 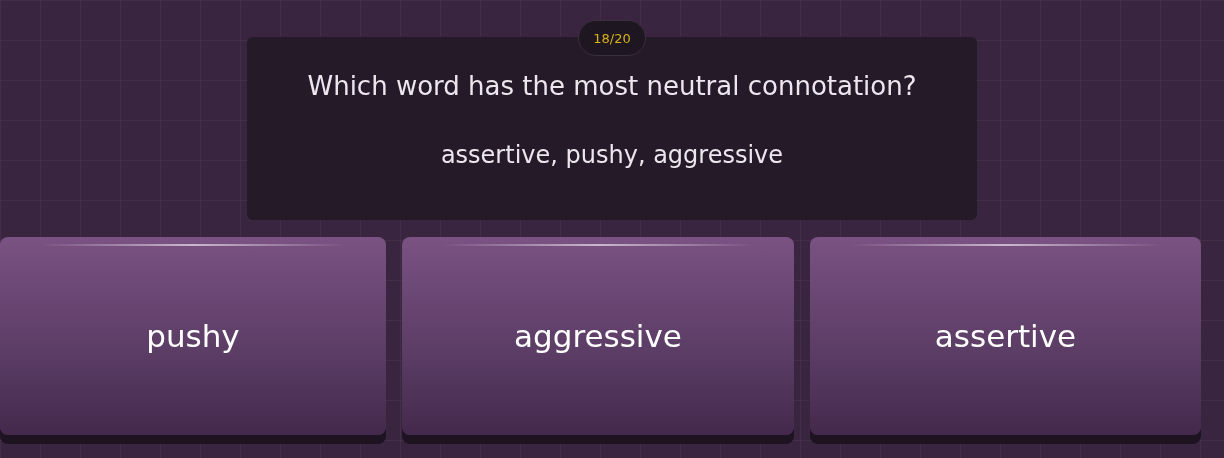 I want to click on question-text: Which word has the most neutral connotation?, so click(x=612, y=86).